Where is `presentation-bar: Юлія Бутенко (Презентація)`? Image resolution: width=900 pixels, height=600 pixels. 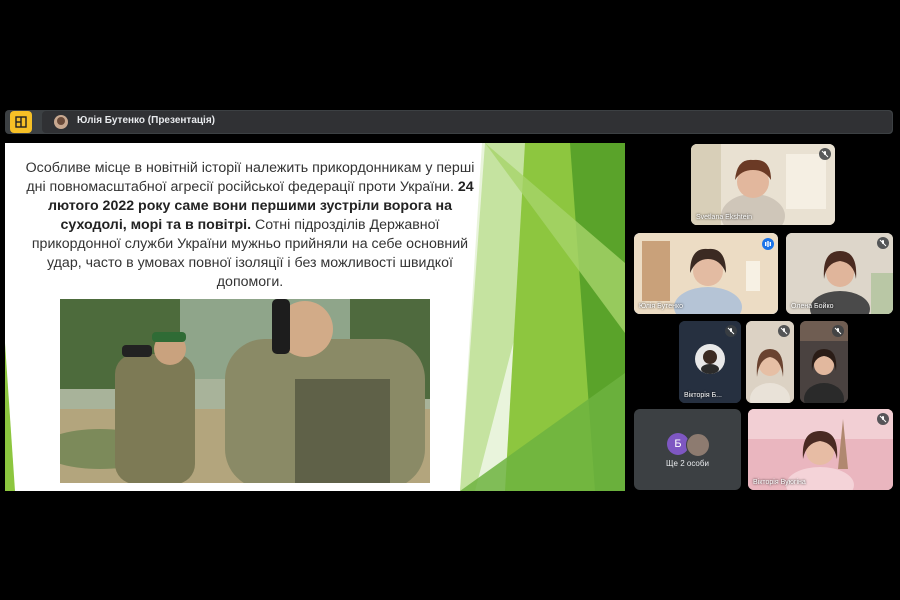
presentation-bar: Юлія Бутенко (Презентація) is located at coordinates (449, 122).